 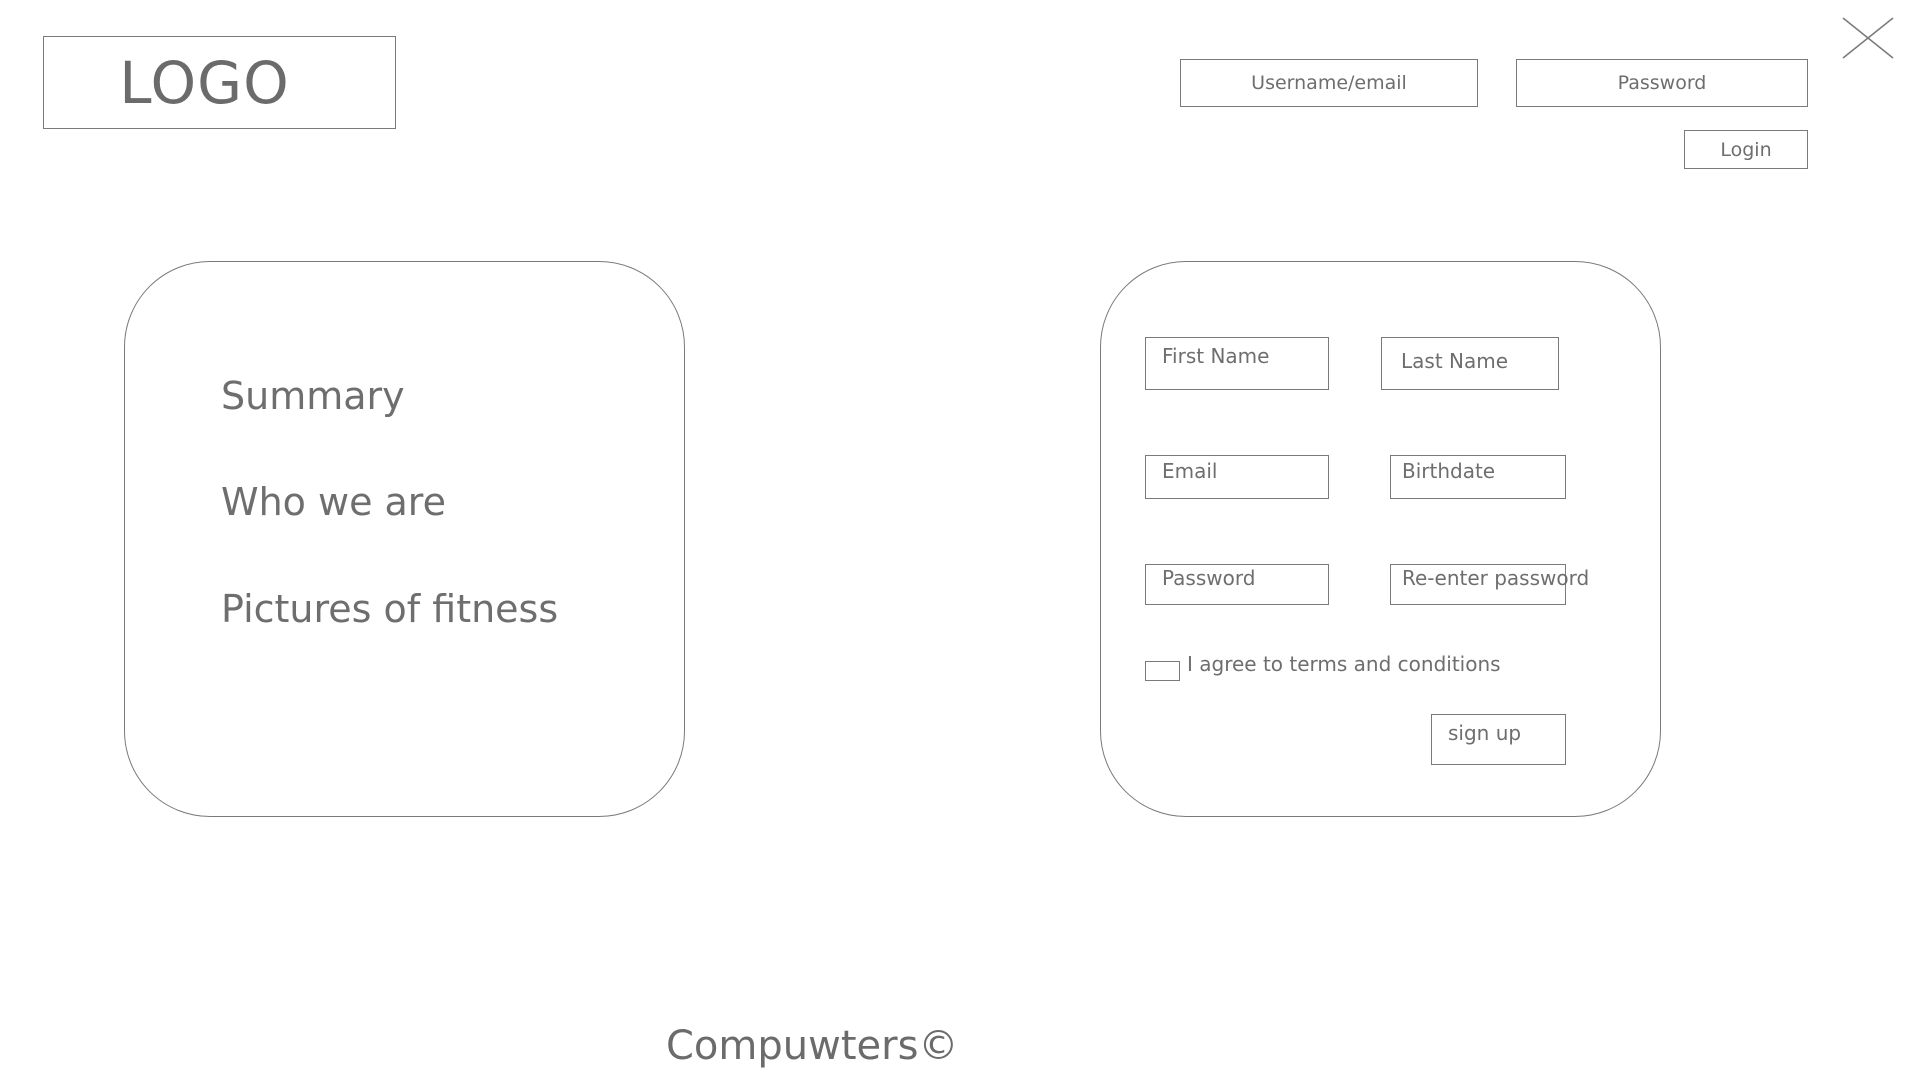 I want to click on logo-text: LOGO, so click(x=204, y=82).